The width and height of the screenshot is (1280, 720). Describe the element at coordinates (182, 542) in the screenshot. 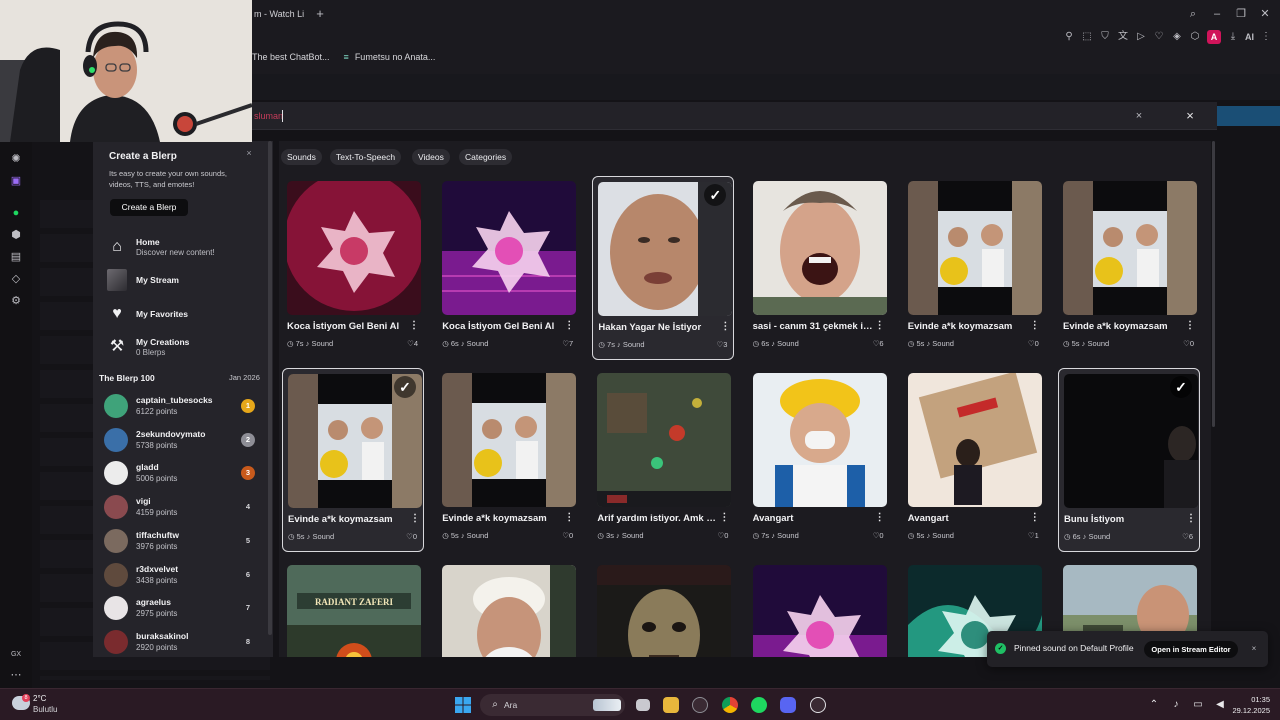

I see `leaderboard-row: tiffachuftw 3976 points 5` at that location.